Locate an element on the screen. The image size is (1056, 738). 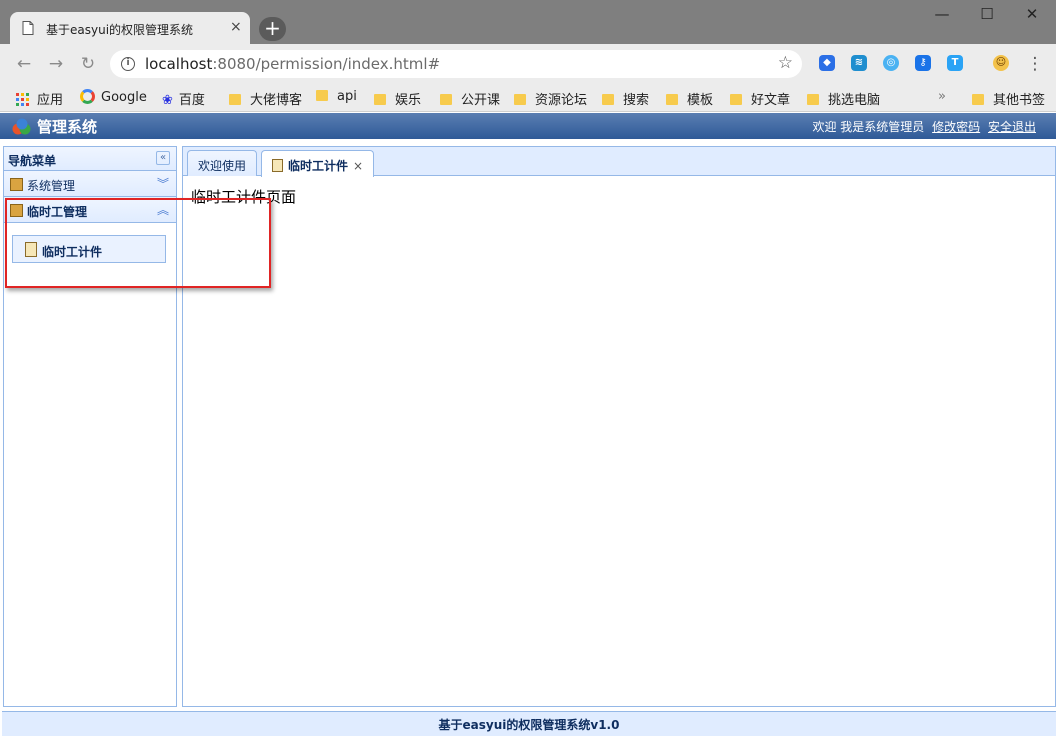
bookmark-baidu: ❀ 百度 is located at coordinates (183, 98).